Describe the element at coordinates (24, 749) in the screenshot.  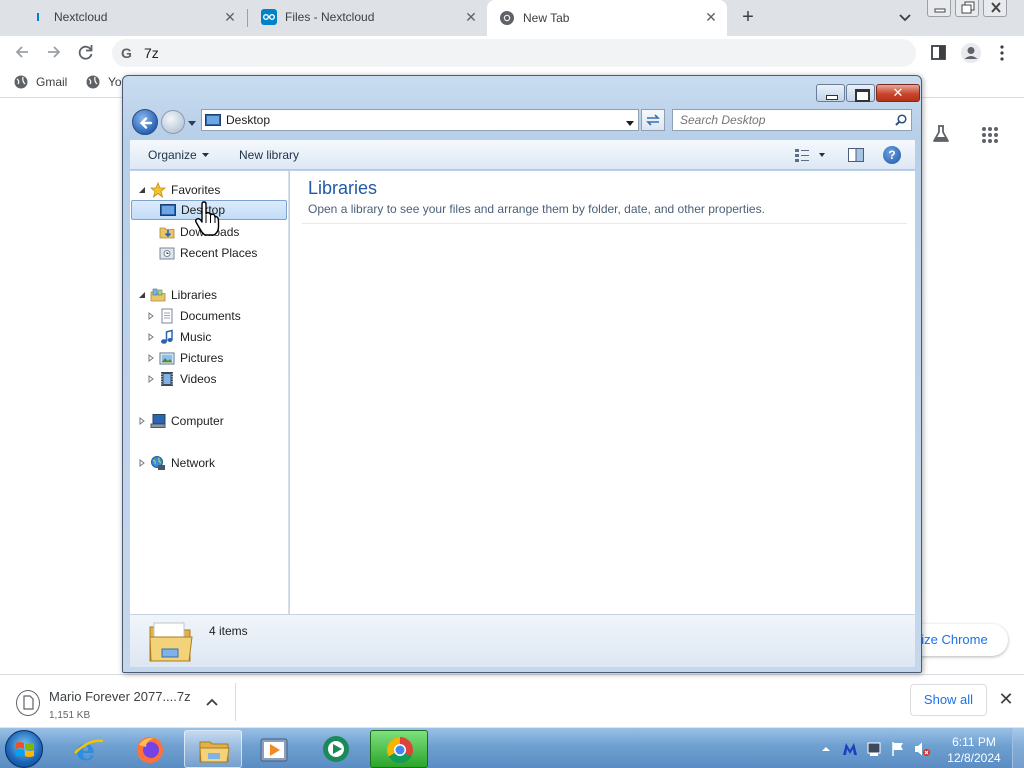
I see `start-button` at that location.